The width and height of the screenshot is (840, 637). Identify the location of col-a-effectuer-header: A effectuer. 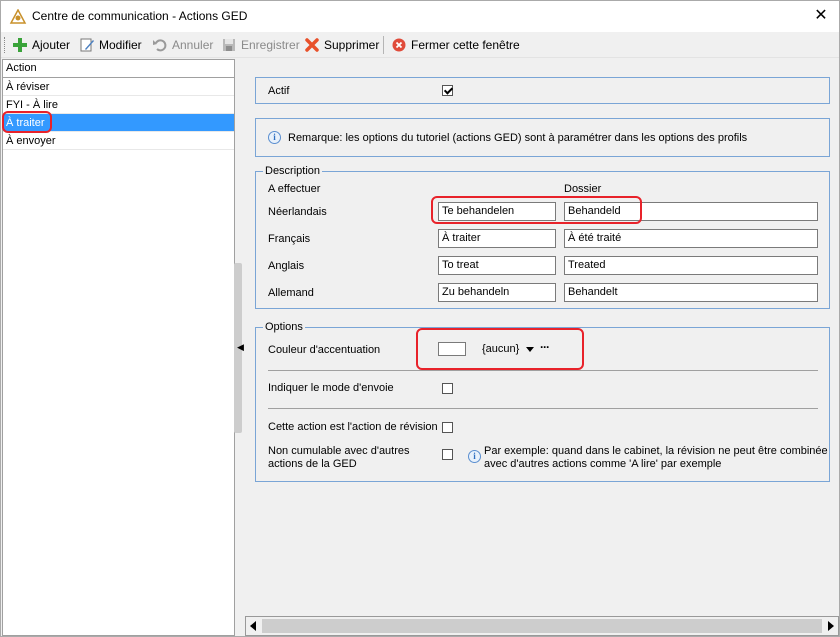
(294, 189).